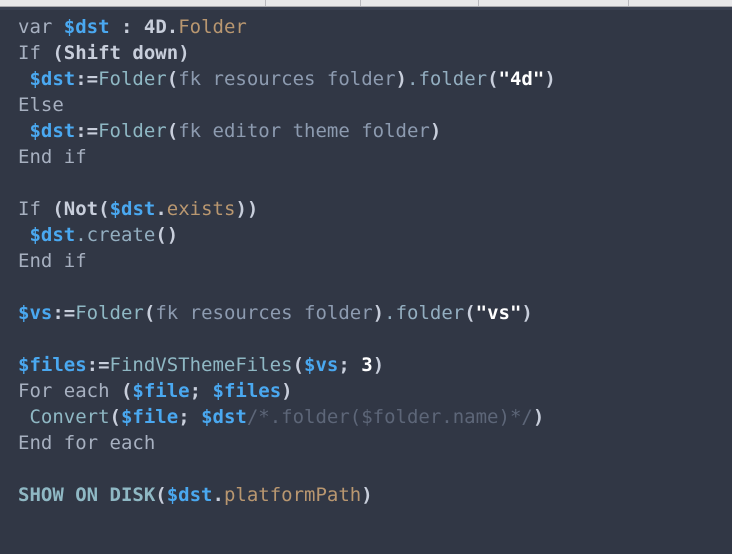 This screenshot has height=554, width=732. Describe the element at coordinates (375, 105) in the screenshot. I see `code-line: Else` at that location.